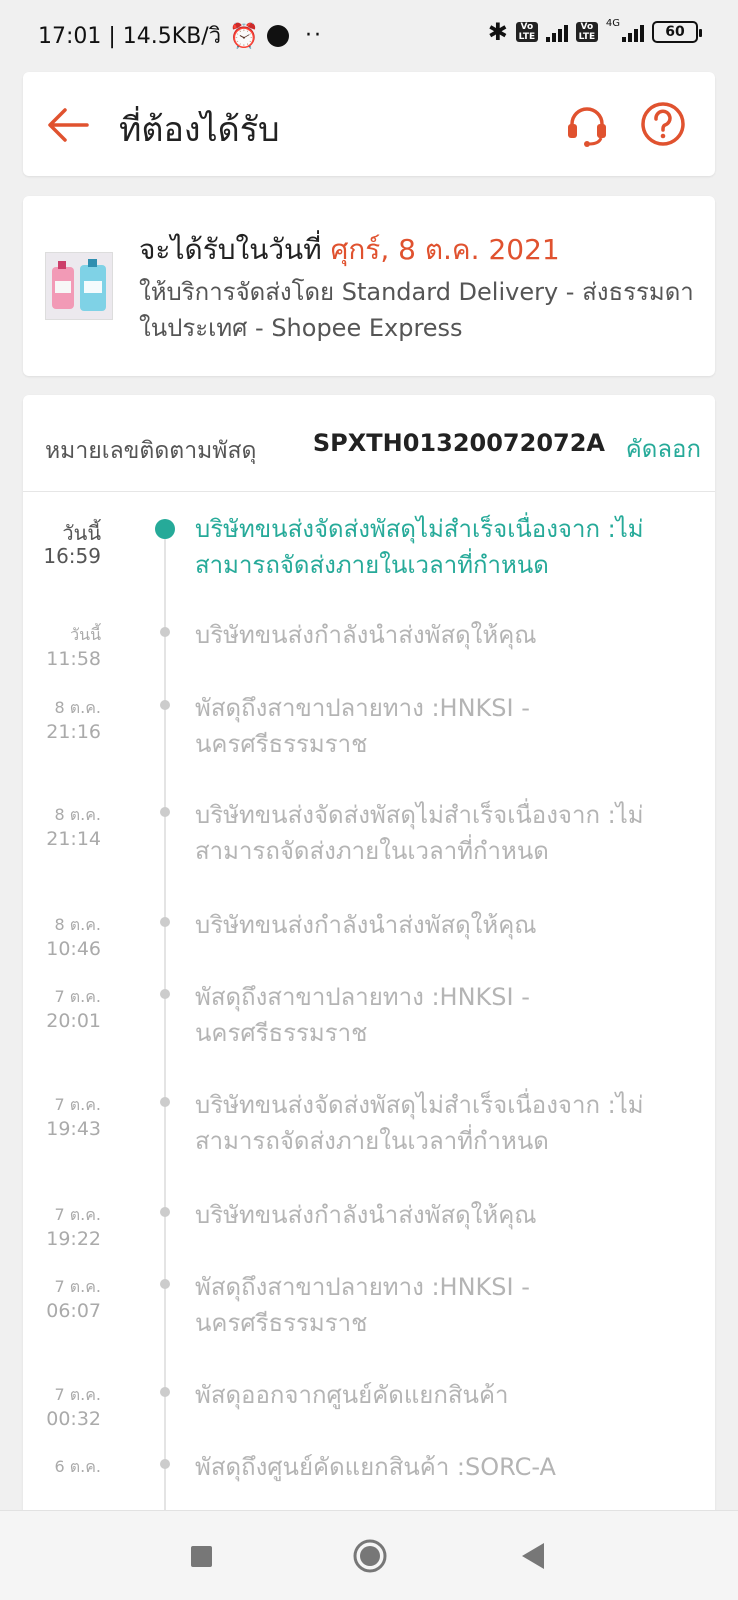  I want to click on event-time: 19:22, so click(73, 1239).